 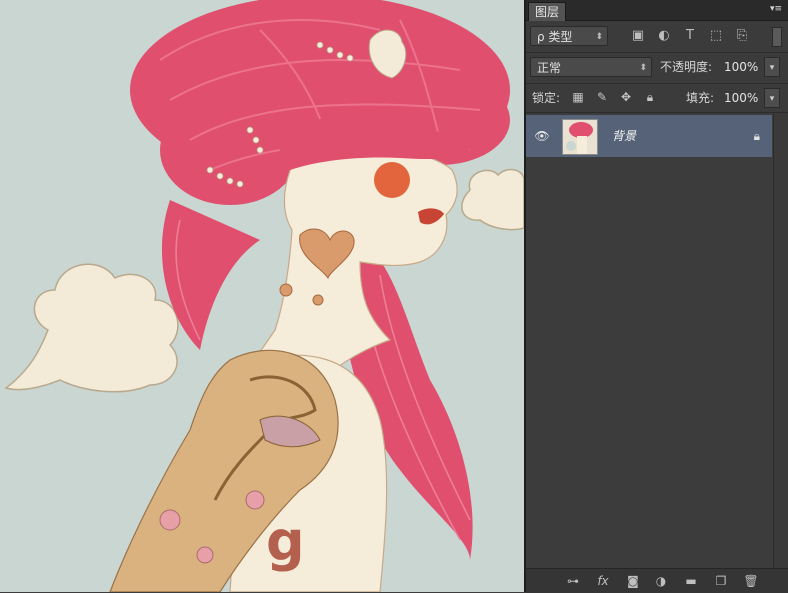 What do you see at coordinates (638, 36) in the screenshot?
I see `image-filter-icon: ▣` at bounding box center [638, 36].